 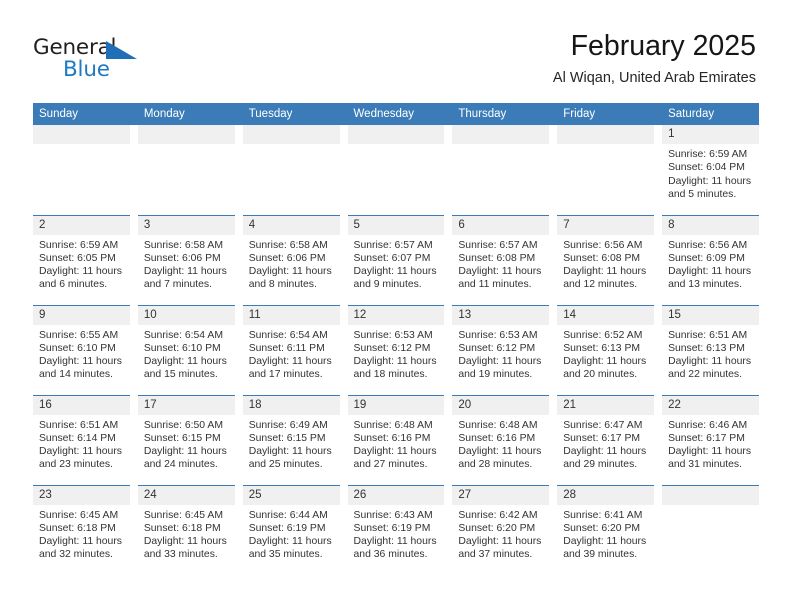 What do you see at coordinates (603, 515) in the screenshot?
I see `sunrise-text: Sunrise: 6:41 AM` at bounding box center [603, 515].